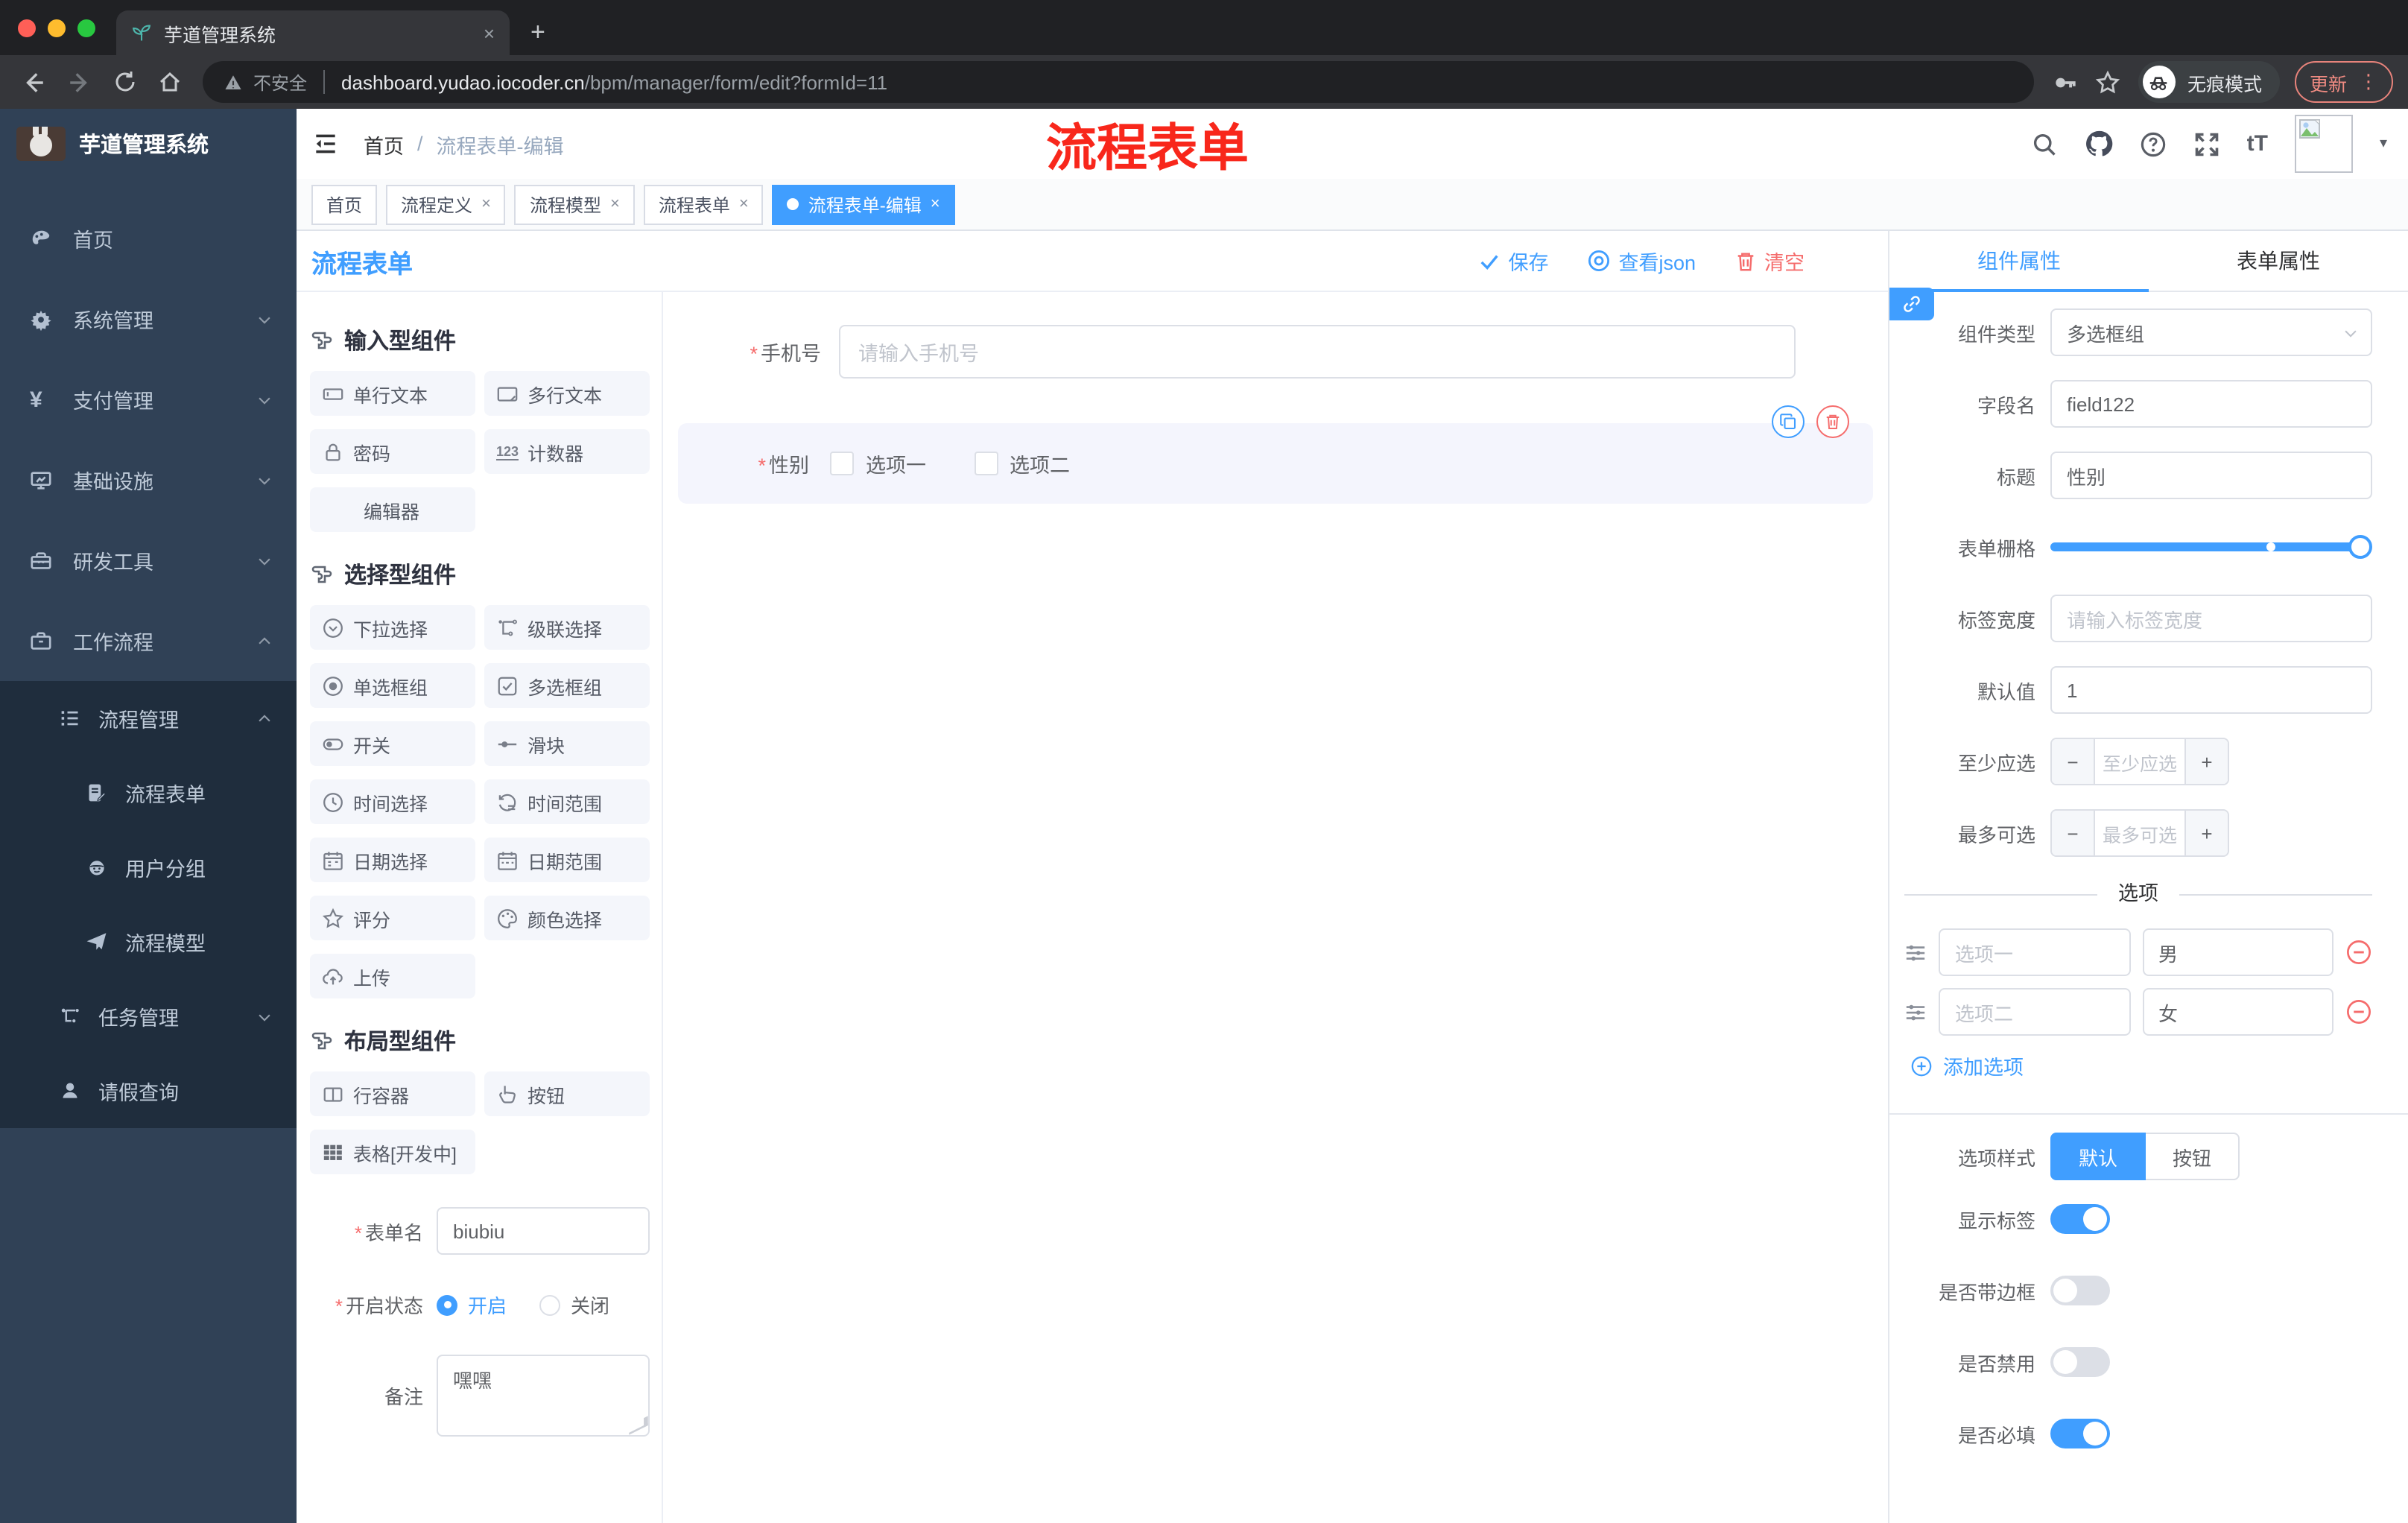 The height and width of the screenshot is (1523, 2408). Describe the element at coordinates (1022, 464) in the screenshot. I see `gender-option-2: 选项二` at that location.